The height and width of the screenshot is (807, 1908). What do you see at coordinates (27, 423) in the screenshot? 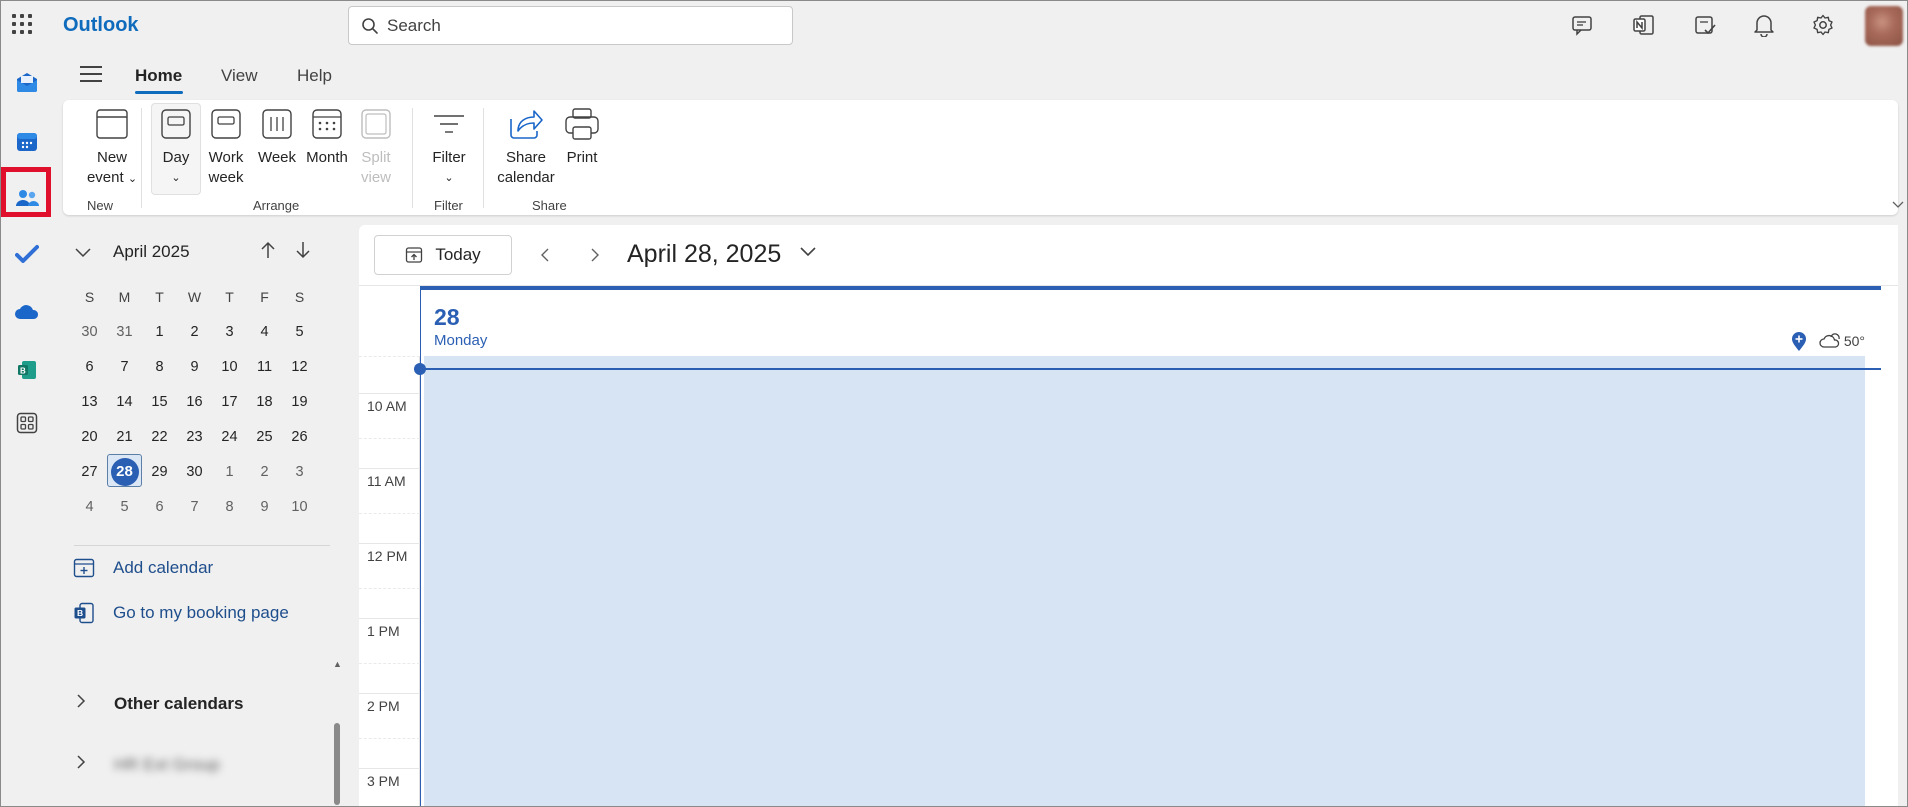
I see `more-apps-icon` at bounding box center [27, 423].